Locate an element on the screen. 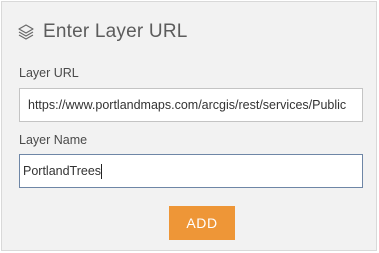 Image resolution: width=379 pixels, height=253 pixels. layer-url-label: Layer URL is located at coordinates (49, 73).